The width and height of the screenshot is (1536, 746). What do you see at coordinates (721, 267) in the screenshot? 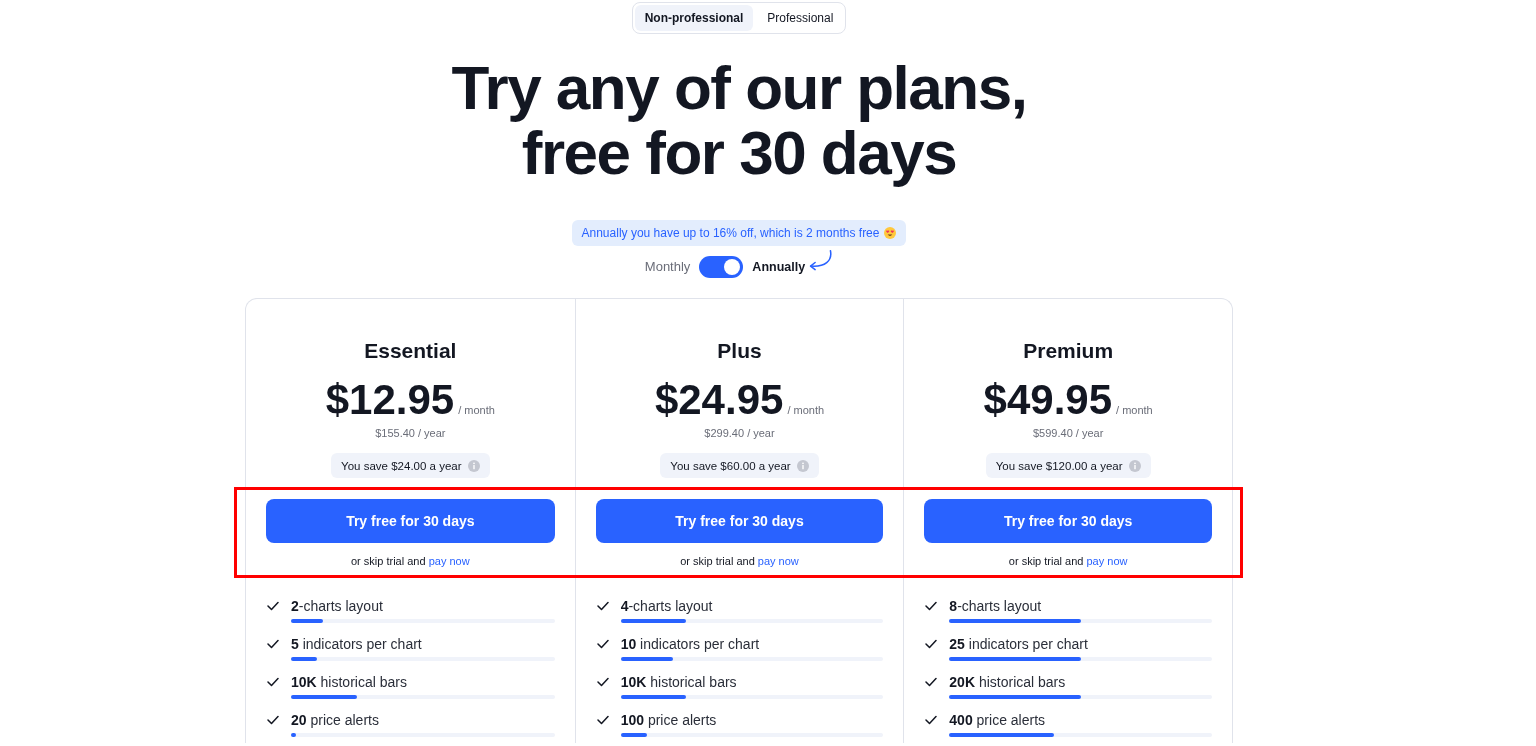
I see `billing-switch` at bounding box center [721, 267].